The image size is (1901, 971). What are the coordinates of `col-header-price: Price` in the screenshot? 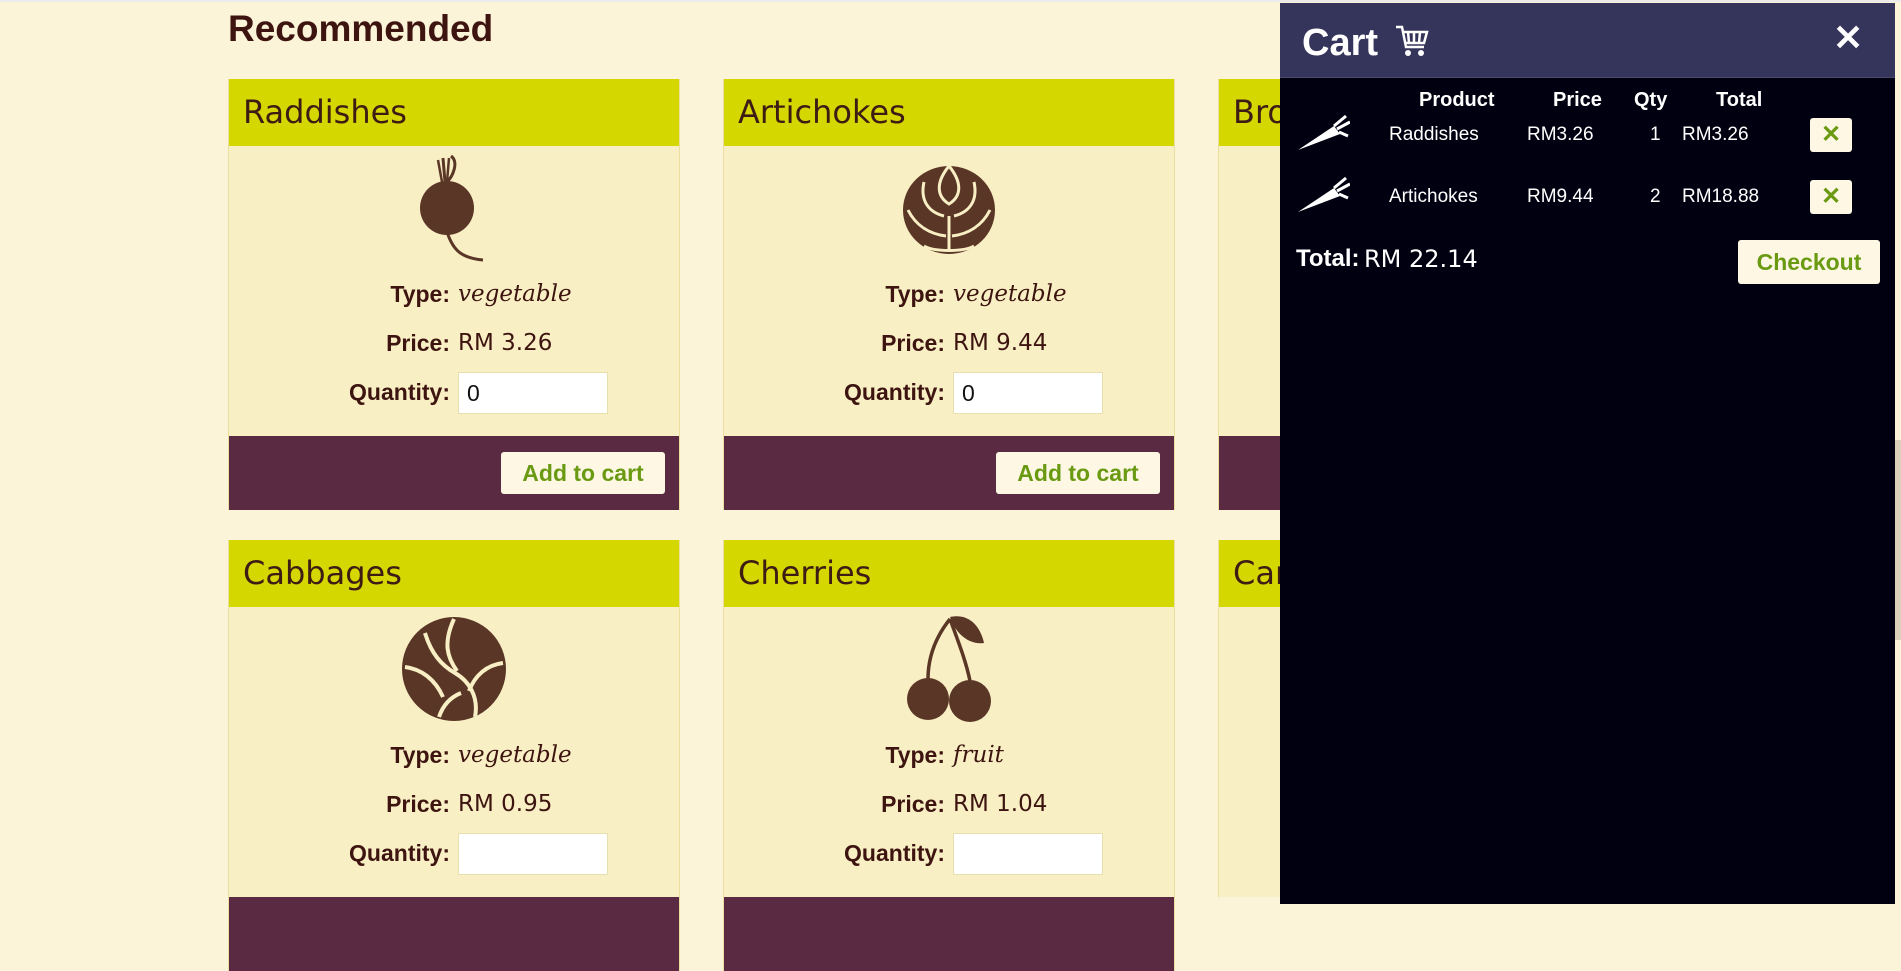 It's located at (1577, 100).